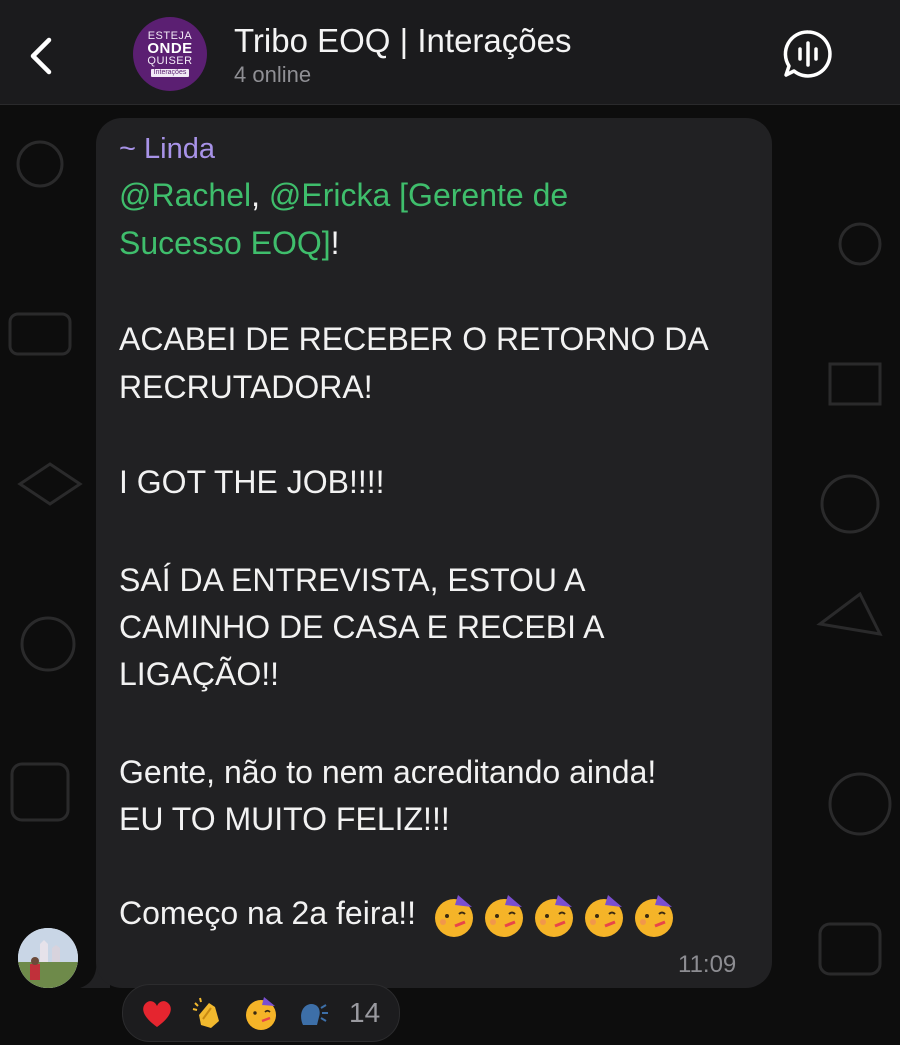 The width and height of the screenshot is (900, 1045). I want to click on message-line: LIGAÇÃO!!, so click(199, 674).